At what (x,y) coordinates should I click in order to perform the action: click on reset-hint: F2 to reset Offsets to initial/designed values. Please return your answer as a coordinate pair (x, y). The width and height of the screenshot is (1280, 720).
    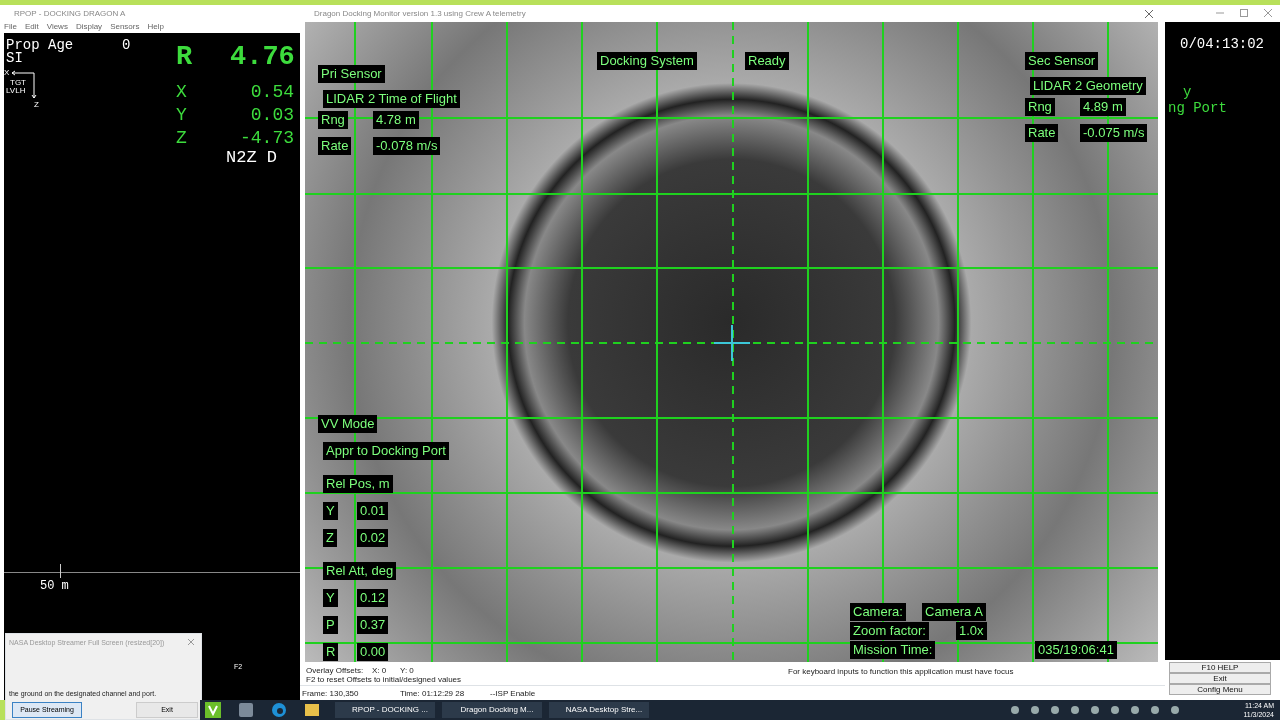
    Looking at the image, I should click on (384, 680).